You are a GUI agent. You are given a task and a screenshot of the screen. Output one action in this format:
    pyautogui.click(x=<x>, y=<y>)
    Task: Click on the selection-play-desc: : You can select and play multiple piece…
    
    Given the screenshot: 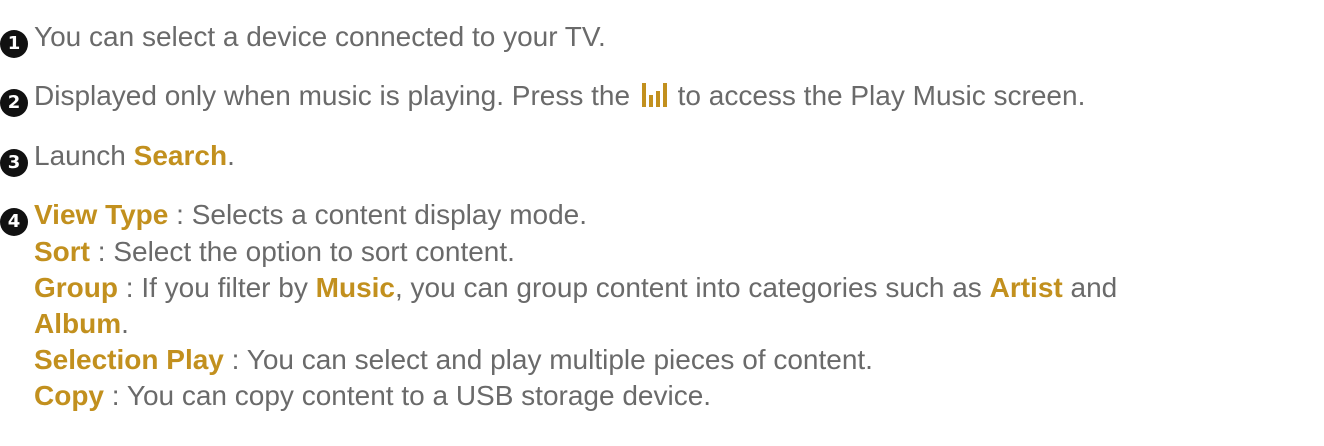 What is the action you would take?
    pyautogui.click(x=548, y=359)
    